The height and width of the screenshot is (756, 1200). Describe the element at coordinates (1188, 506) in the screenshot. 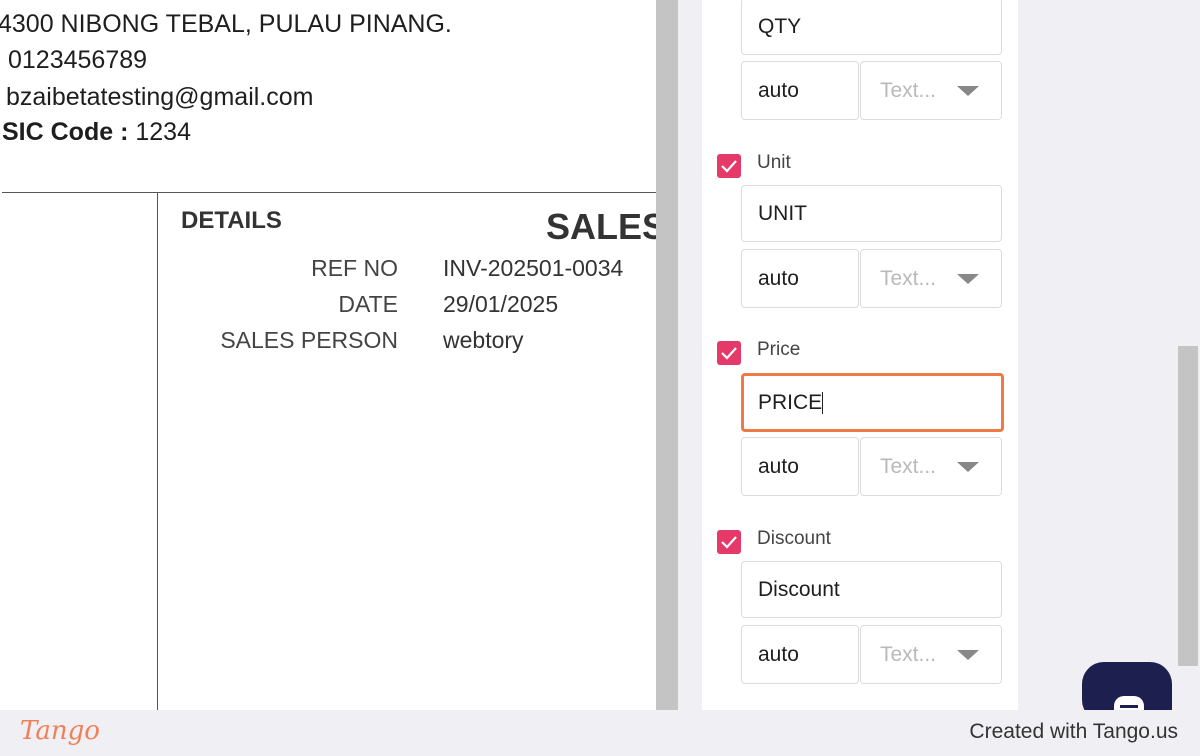

I see `panel-scrollbar` at that location.